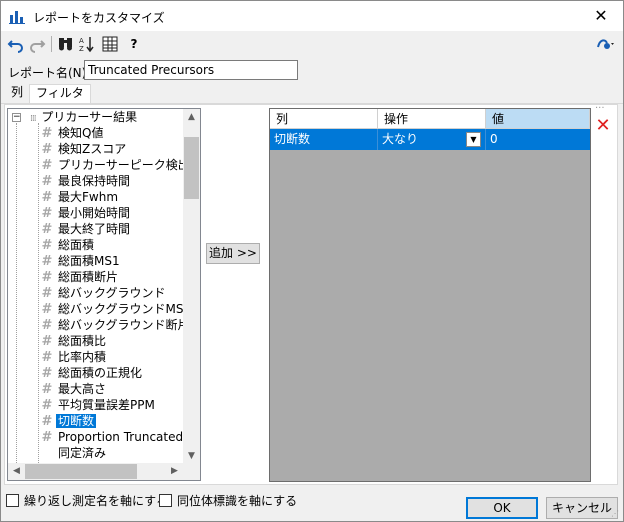  I want to click on tree-vertical-thumb, so click(191, 168).